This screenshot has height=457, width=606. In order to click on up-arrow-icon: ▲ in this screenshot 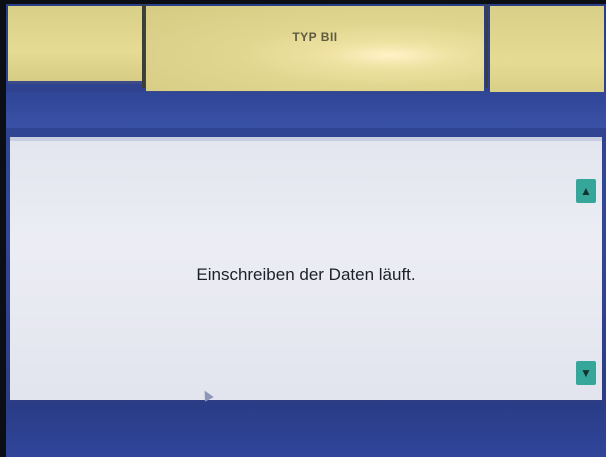, I will do `click(586, 191)`.